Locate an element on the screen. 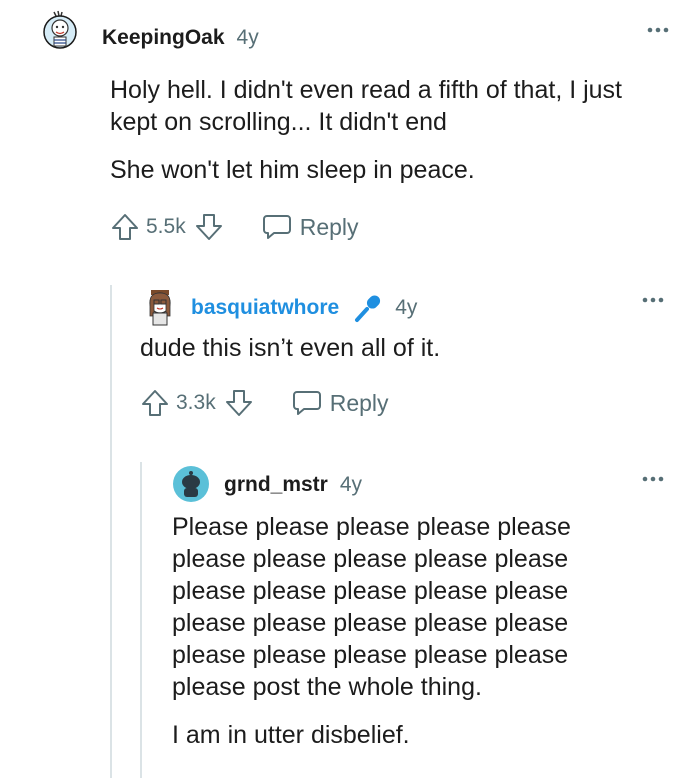 The height and width of the screenshot is (778, 700). vote-score: 3.3k is located at coordinates (196, 402).